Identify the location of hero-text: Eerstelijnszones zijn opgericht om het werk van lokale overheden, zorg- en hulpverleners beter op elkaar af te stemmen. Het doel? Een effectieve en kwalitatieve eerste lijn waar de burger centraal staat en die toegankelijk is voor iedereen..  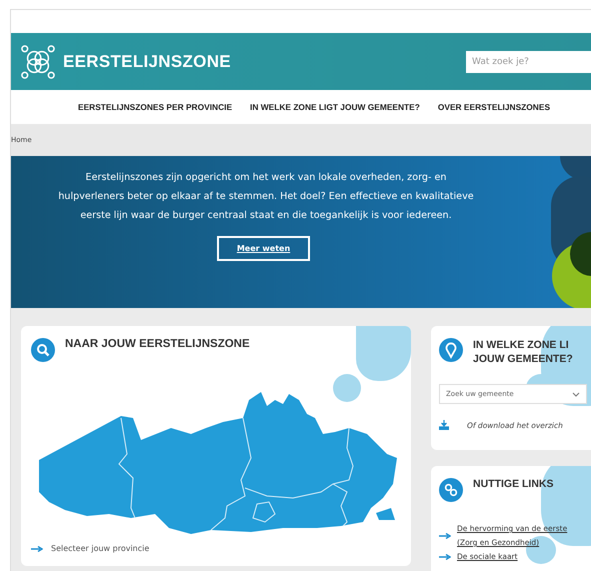
(266, 197).